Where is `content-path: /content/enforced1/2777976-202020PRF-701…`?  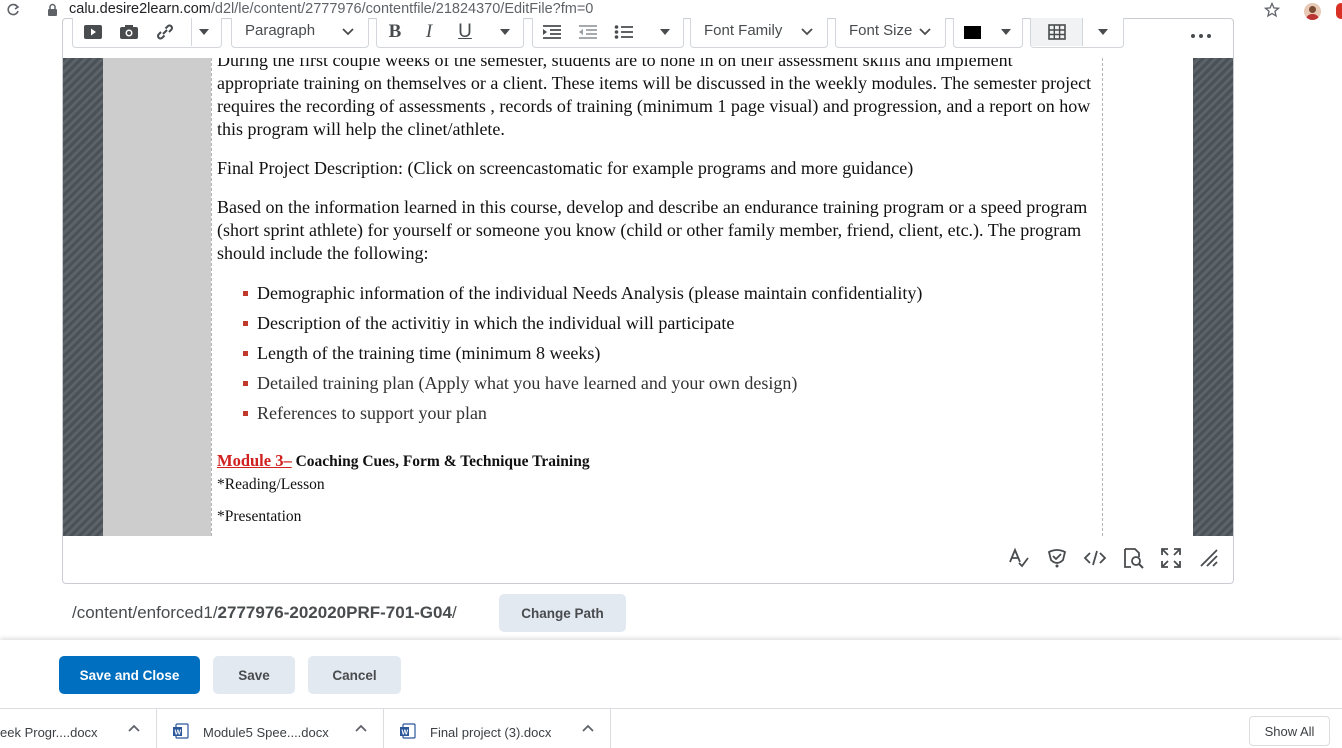
content-path: /content/enforced1/2777976-202020PRF-701… is located at coordinates (264, 613).